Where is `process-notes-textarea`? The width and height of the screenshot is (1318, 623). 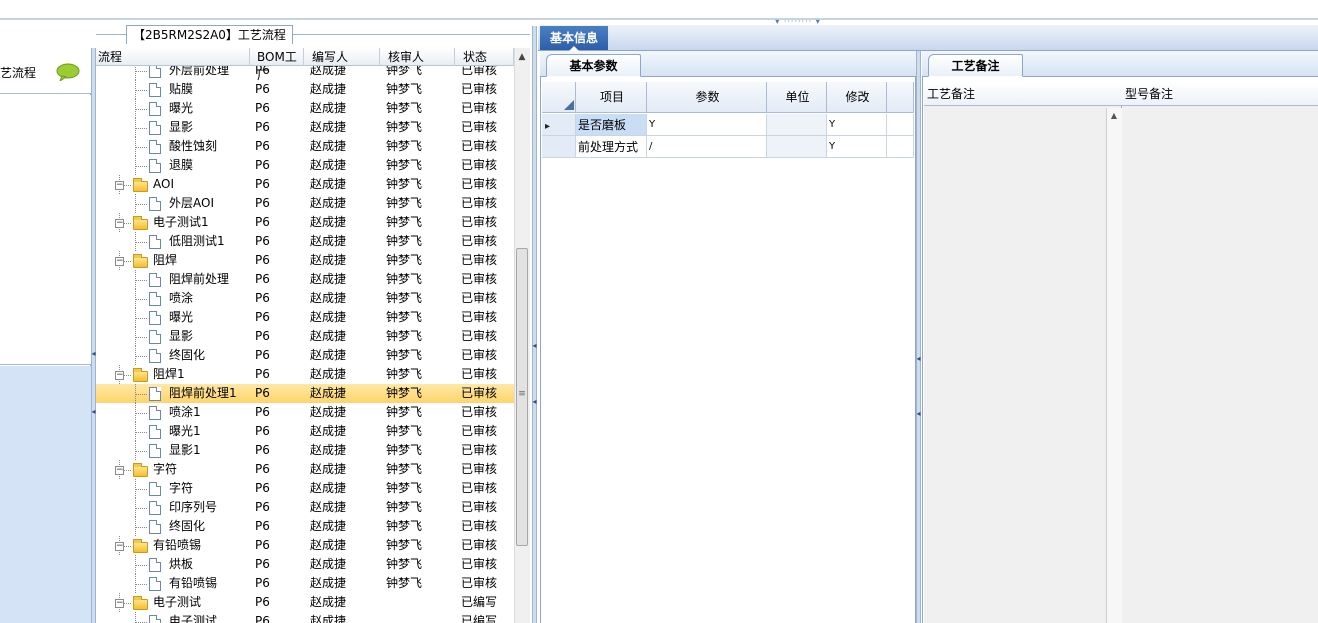
process-notes-textarea is located at coordinates (1023, 352).